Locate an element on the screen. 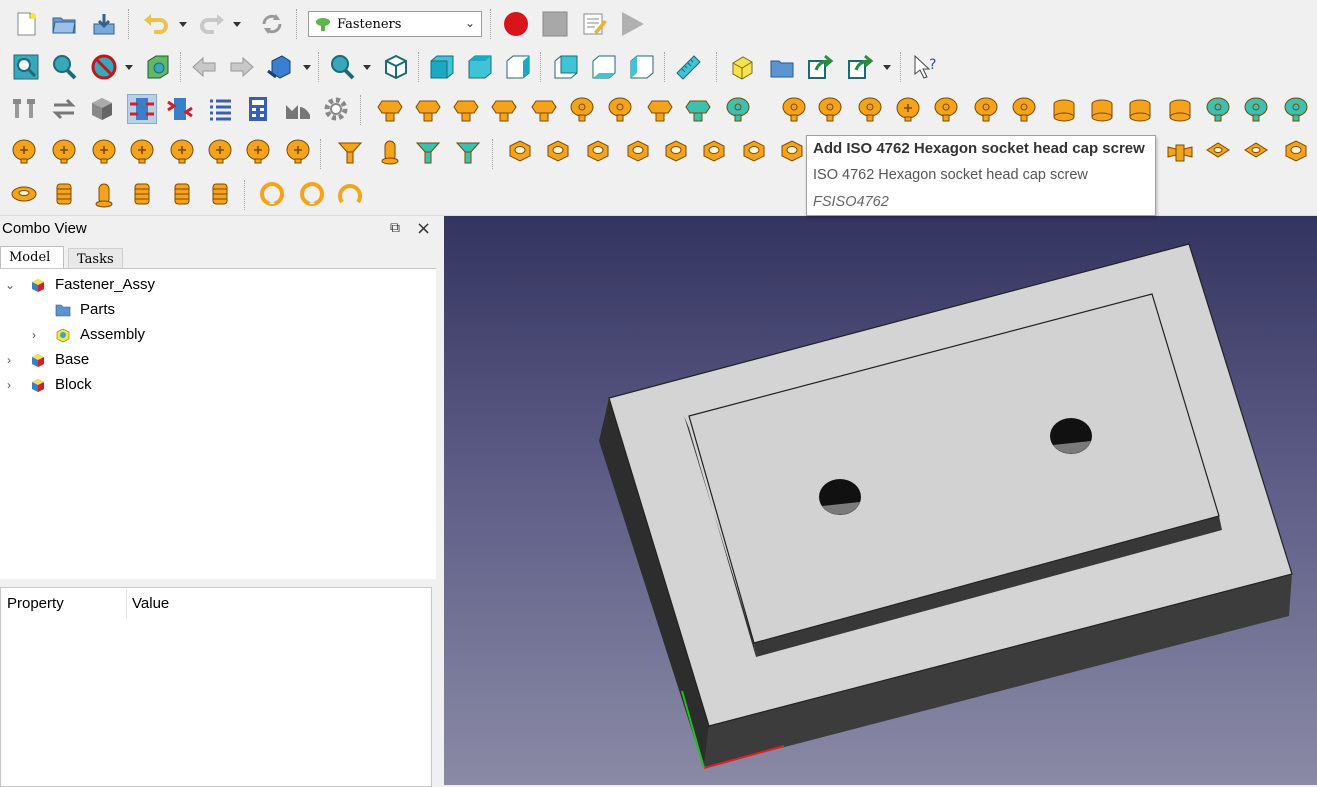 This screenshot has width=1317, height=787. std-views-icon is located at coordinates (342, 67).